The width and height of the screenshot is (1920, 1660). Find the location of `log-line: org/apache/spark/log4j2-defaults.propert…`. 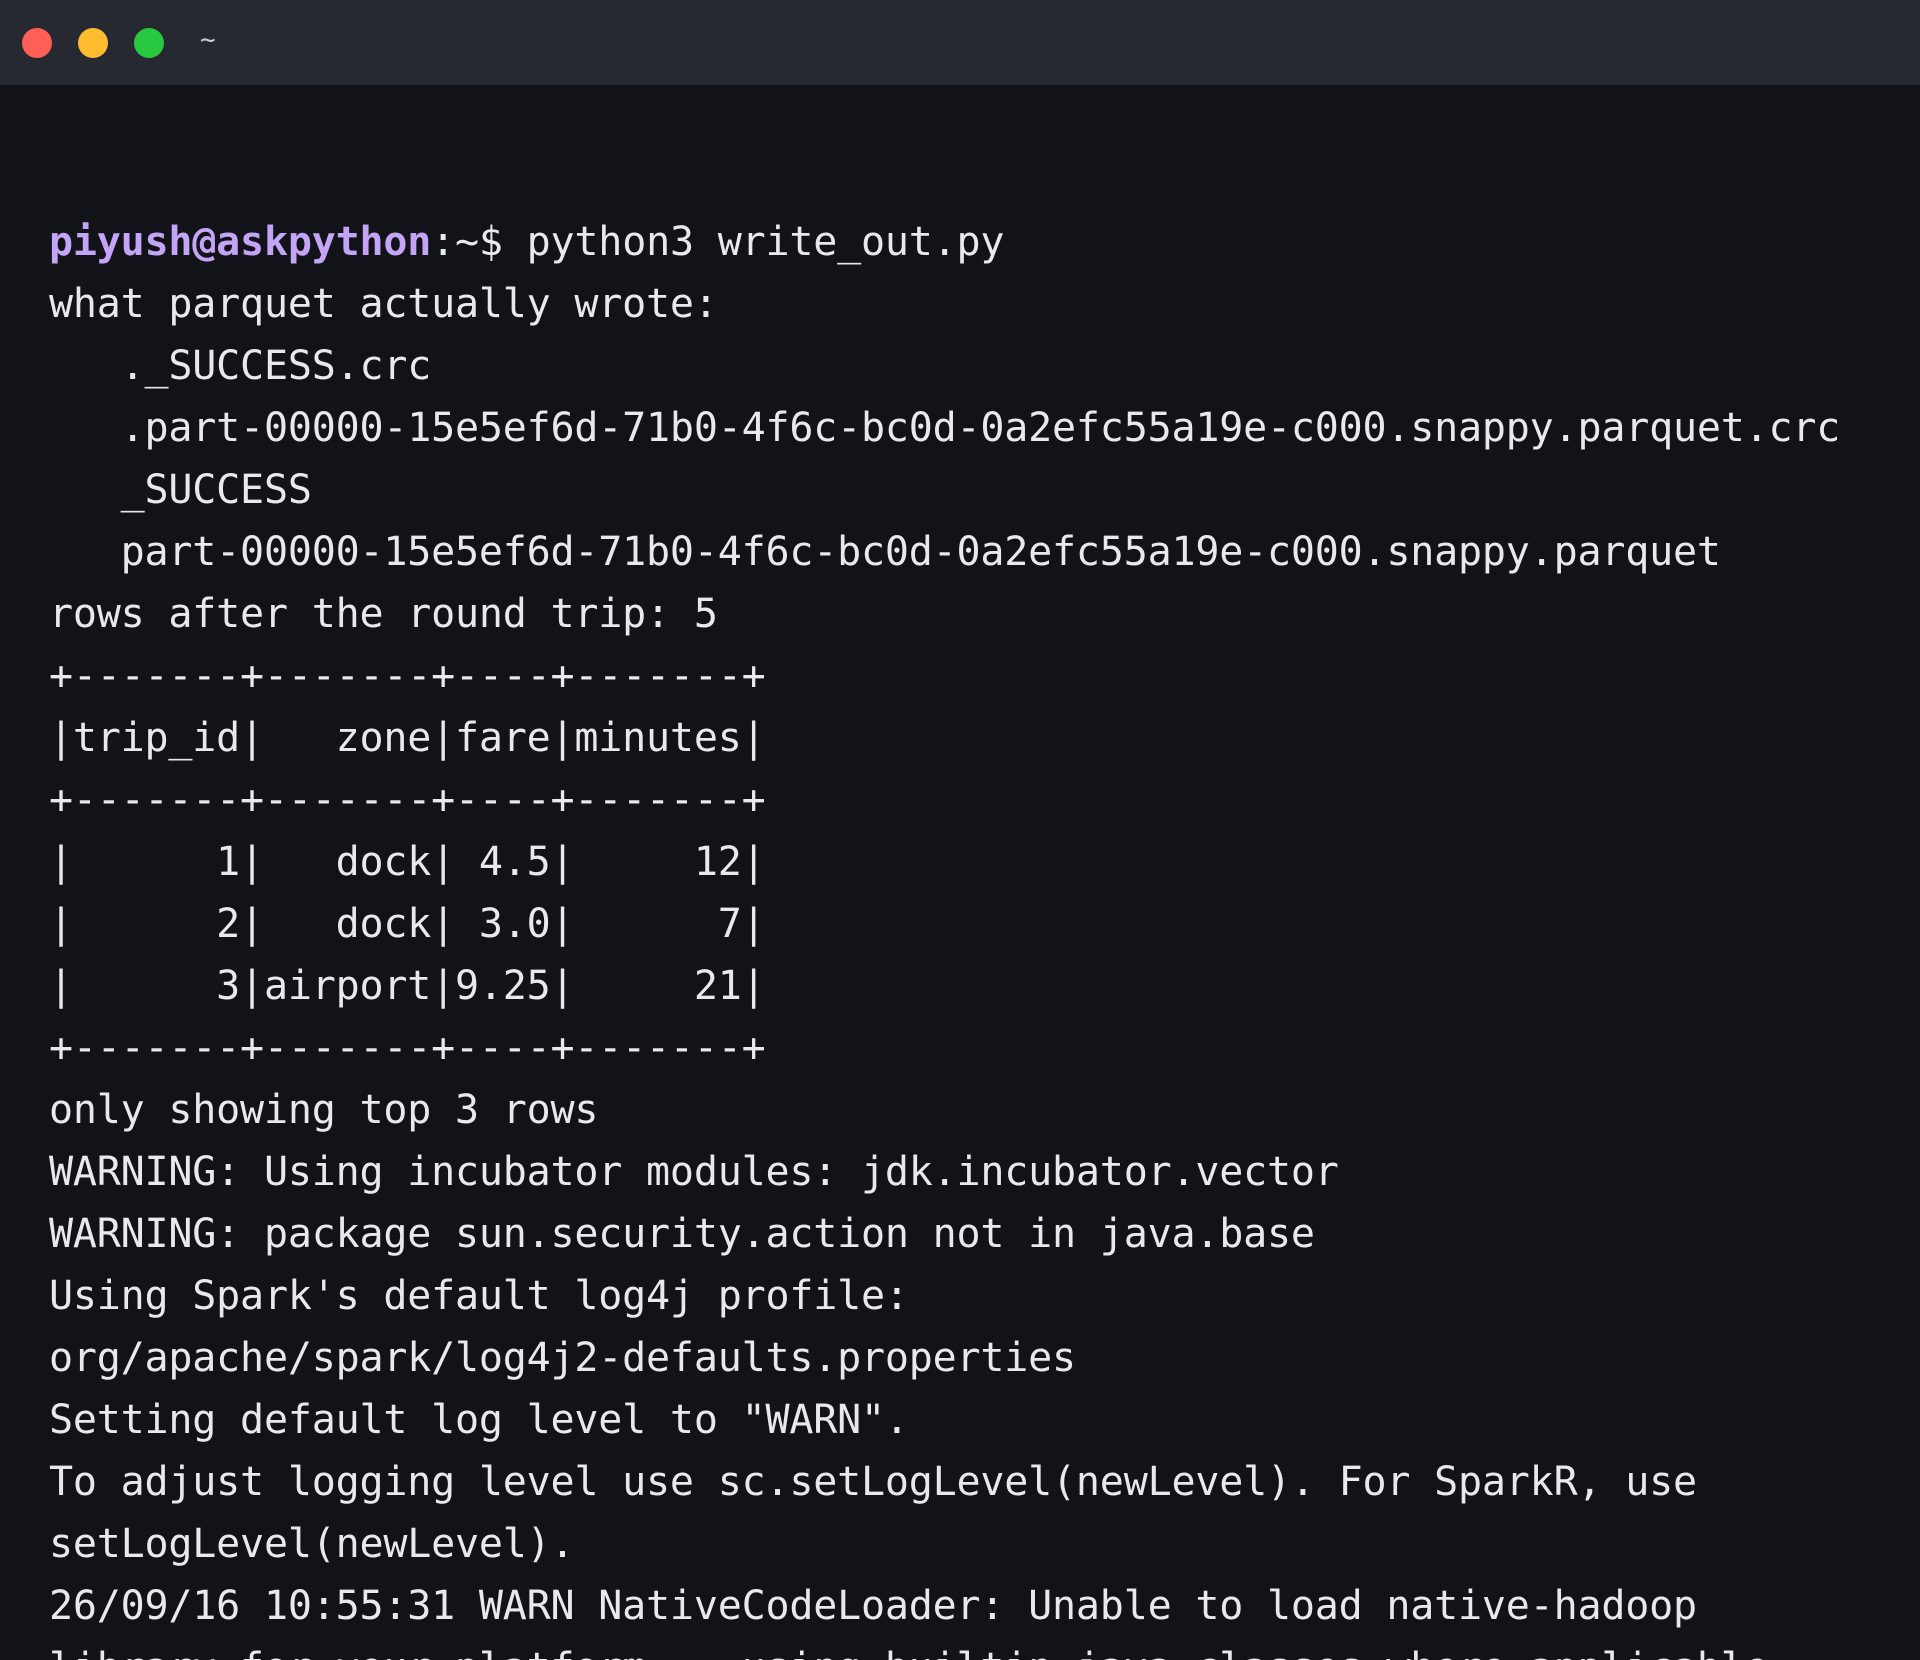

log-line: org/apache/spark/log4j2-defaults.propert… is located at coordinates (562, 1358).